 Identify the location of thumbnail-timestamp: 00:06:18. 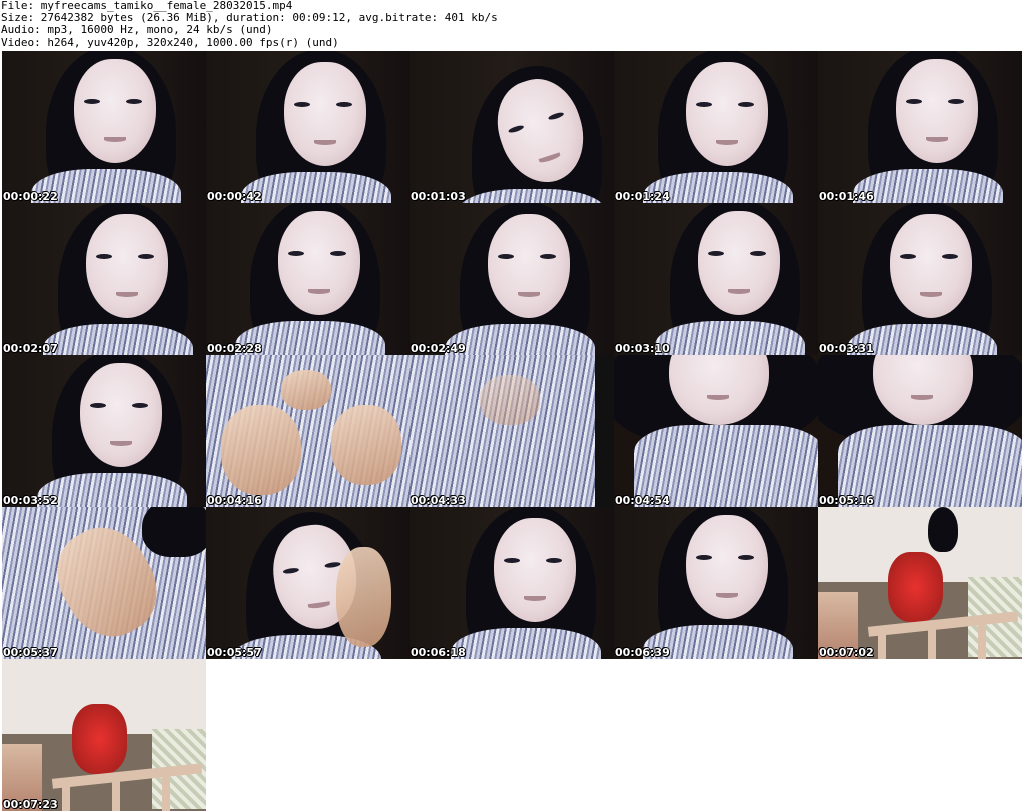
(438, 652).